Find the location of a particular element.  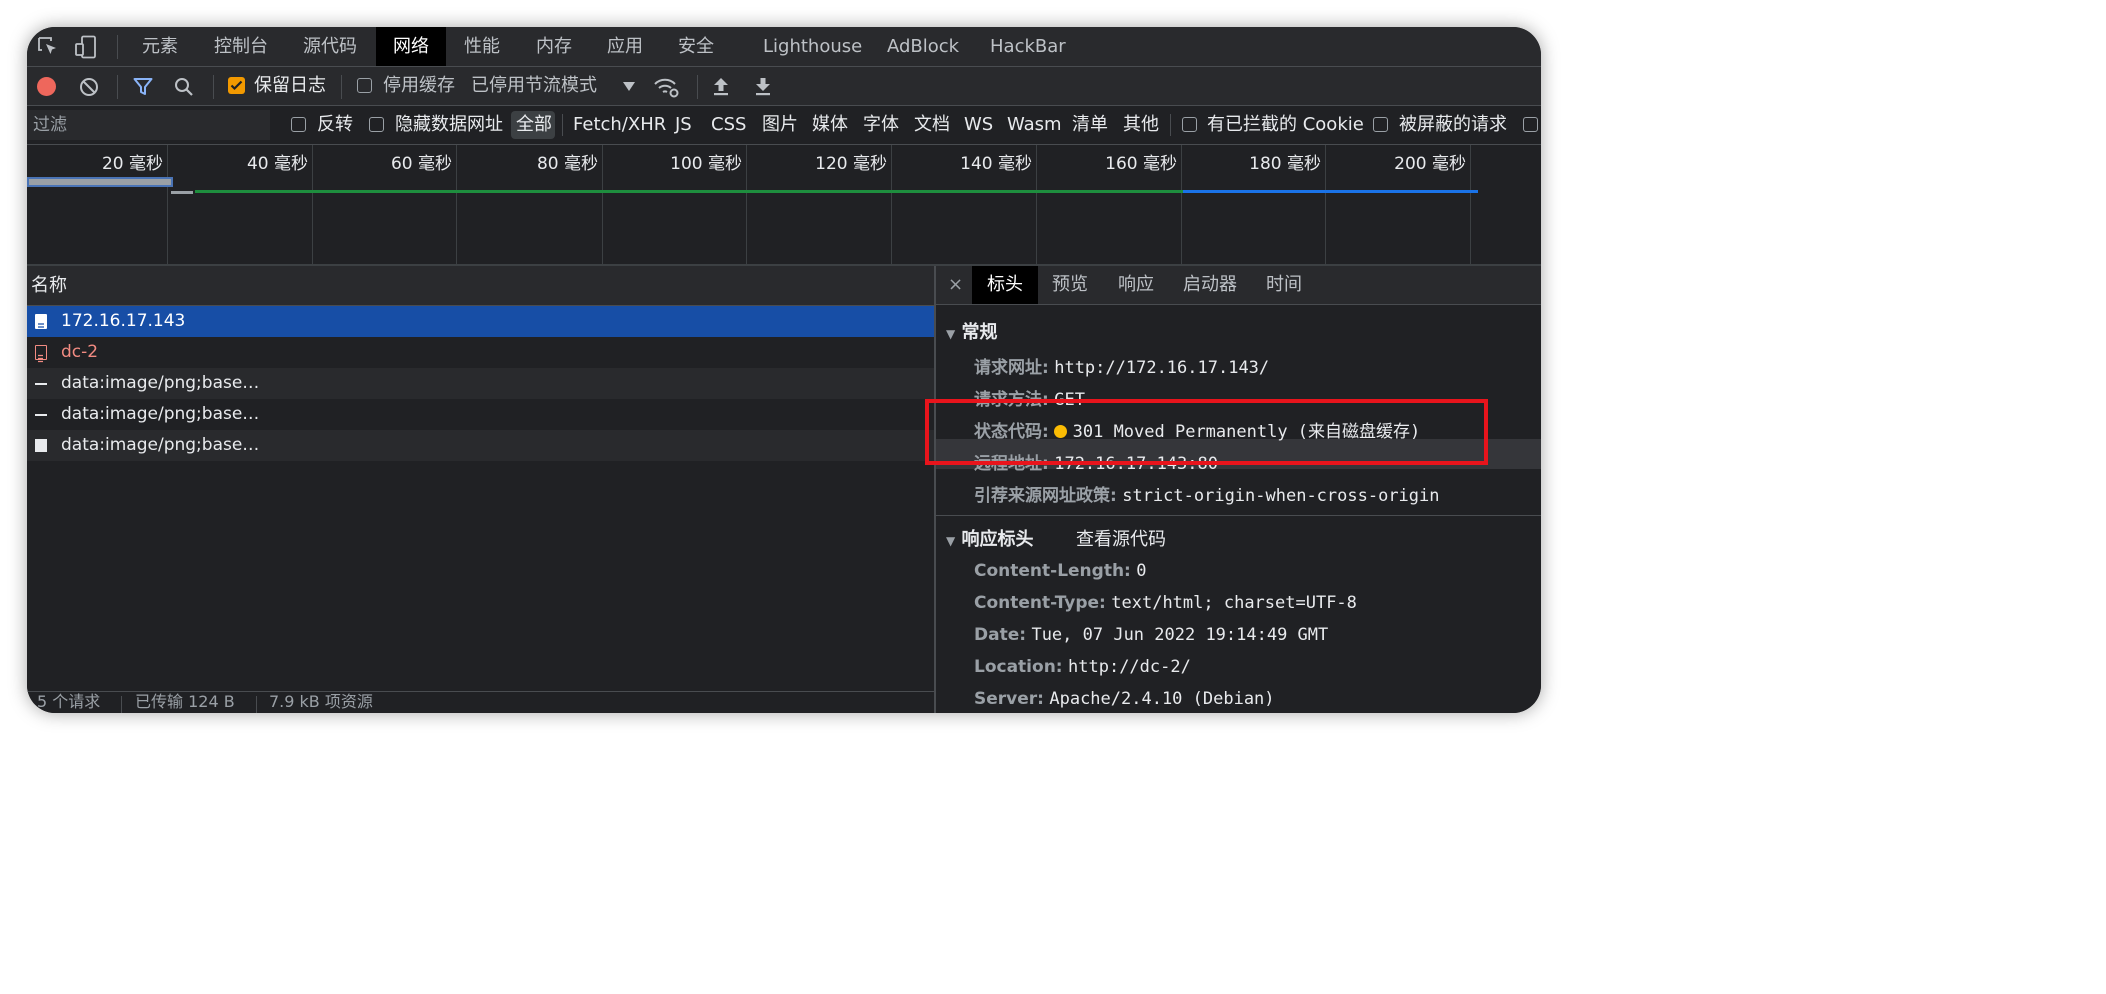

search-icon is located at coordinates (184, 87).